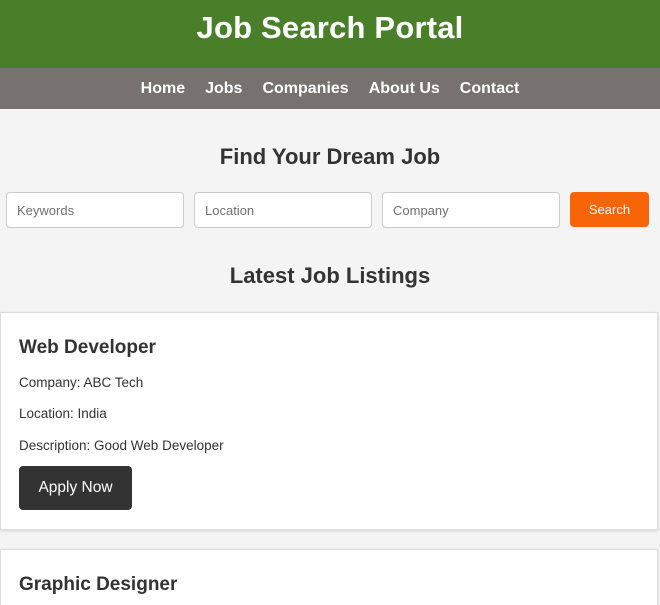 The width and height of the screenshot is (660, 605). Describe the element at coordinates (404, 89) in the screenshot. I see `nav-item-about-us: About Us` at that location.